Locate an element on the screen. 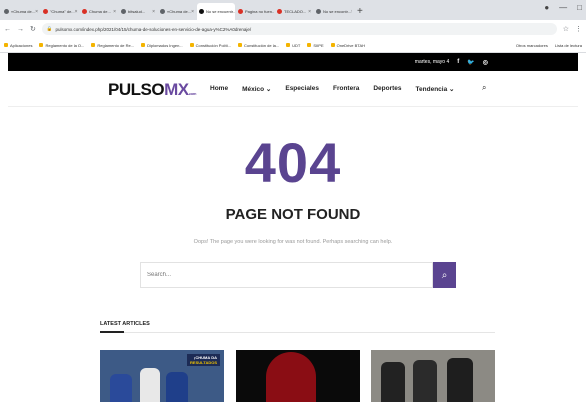 Image resolution: width=586 pixels, height=402 pixels. menu-item: Frontera is located at coordinates (346, 89).